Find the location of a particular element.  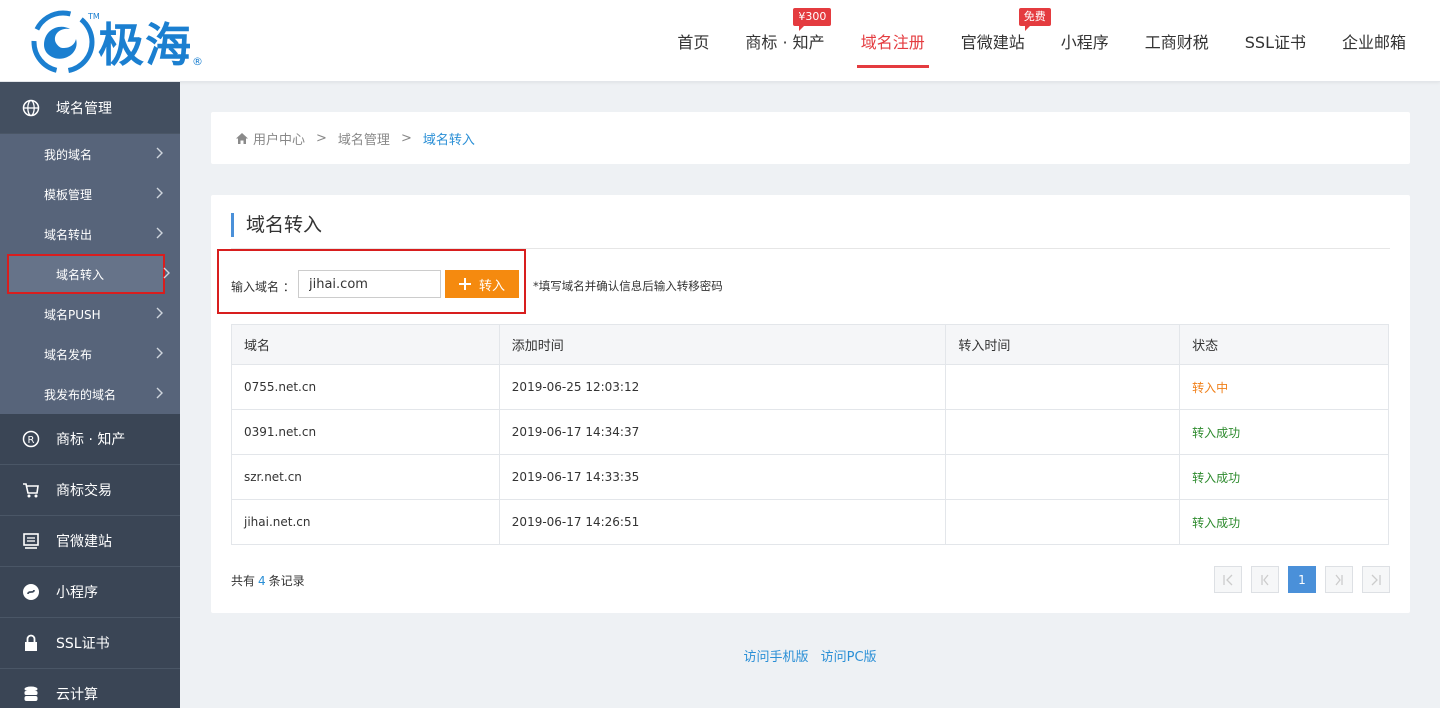

nav-business-tax: 工商财税 is located at coordinates (1177, 41).